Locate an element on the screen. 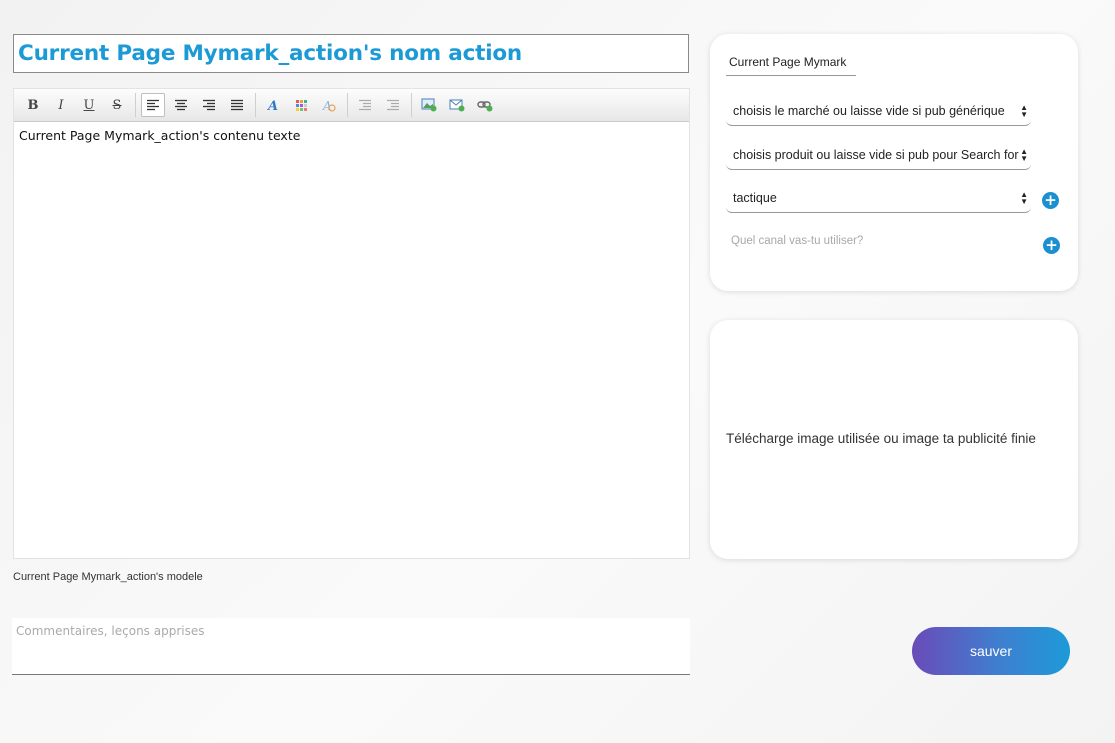 This screenshot has width=1115, height=743. bold-button: B is located at coordinates (33, 105).